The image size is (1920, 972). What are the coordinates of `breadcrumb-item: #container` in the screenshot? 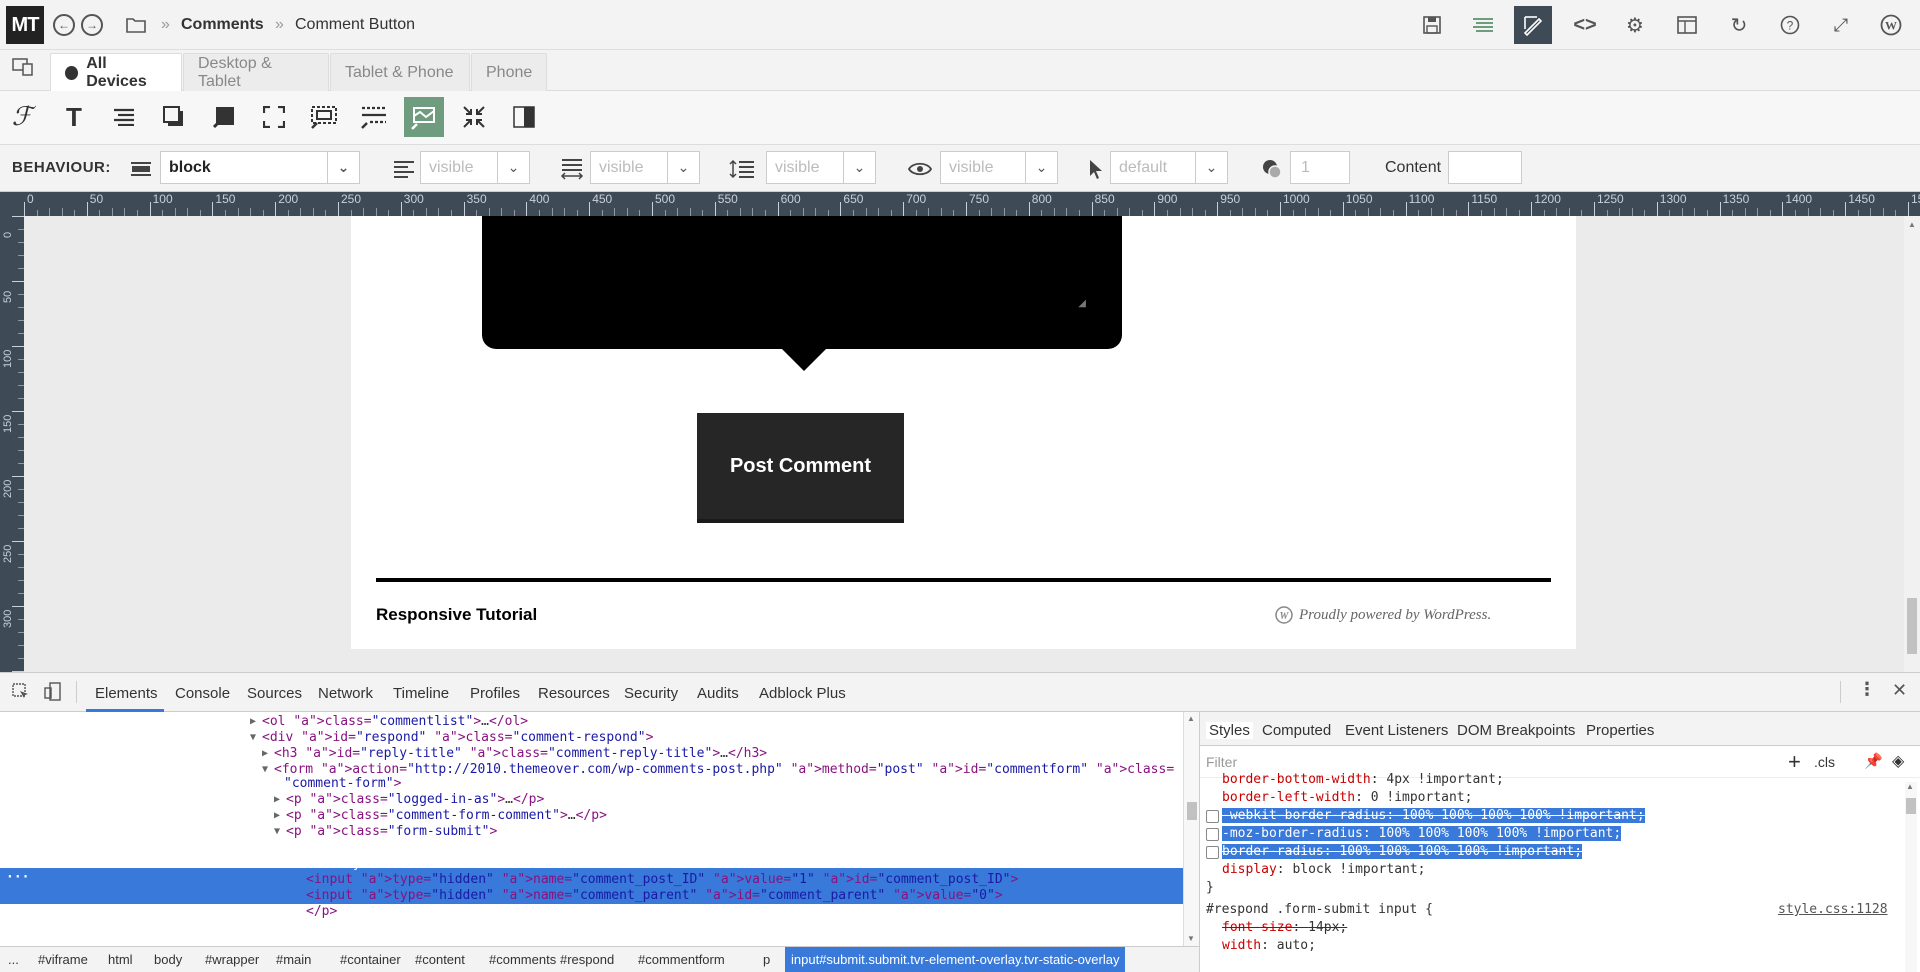 It's located at (370, 959).